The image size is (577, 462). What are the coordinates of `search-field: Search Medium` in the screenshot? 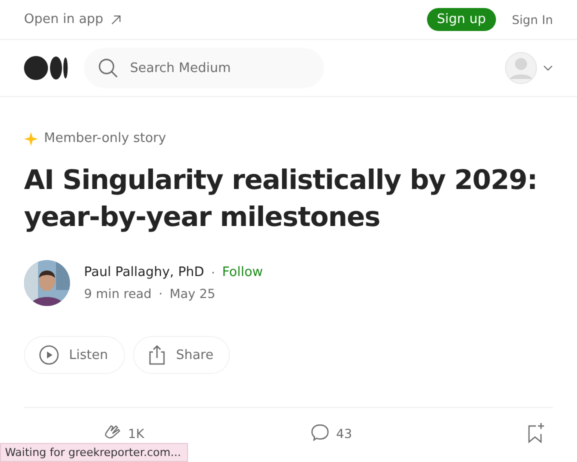 It's located at (204, 68).